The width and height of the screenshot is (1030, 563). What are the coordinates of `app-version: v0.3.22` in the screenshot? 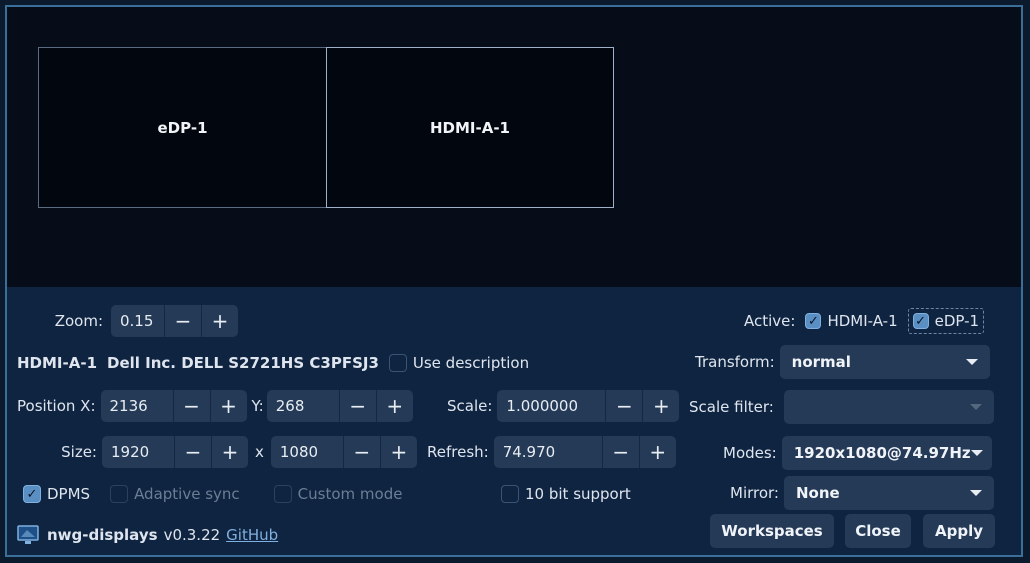 It's located at (192, 535).